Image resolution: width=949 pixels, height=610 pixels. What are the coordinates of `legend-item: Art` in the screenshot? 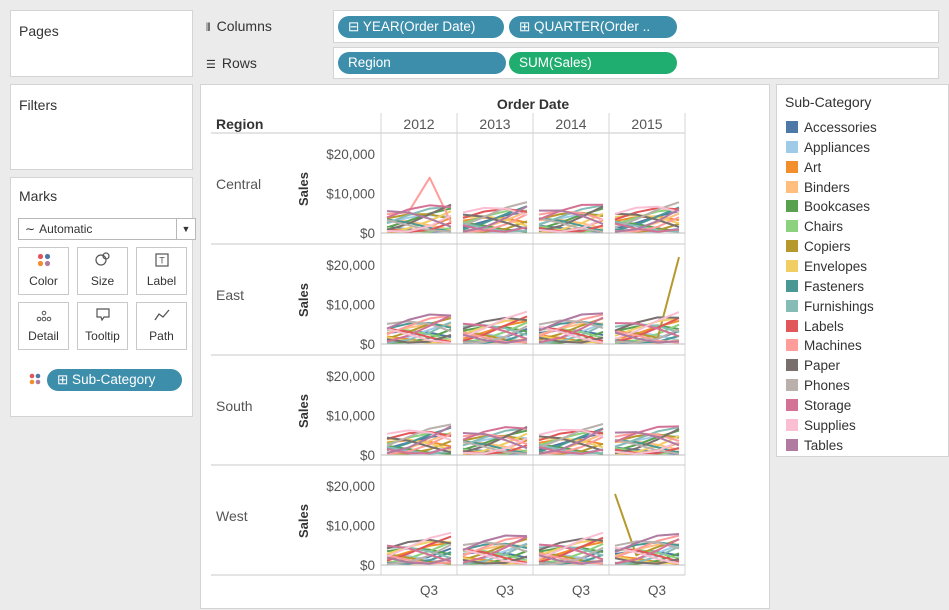 It's located at (803, 168).